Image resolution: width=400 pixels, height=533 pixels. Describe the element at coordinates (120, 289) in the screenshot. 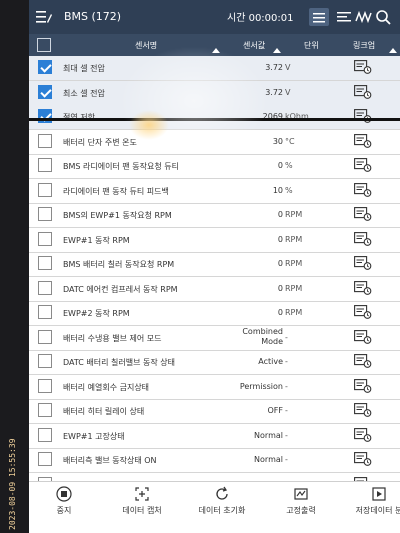

I see `sensor-name: DATC 에어컨 컴프레서 동작 RPM` at that location.